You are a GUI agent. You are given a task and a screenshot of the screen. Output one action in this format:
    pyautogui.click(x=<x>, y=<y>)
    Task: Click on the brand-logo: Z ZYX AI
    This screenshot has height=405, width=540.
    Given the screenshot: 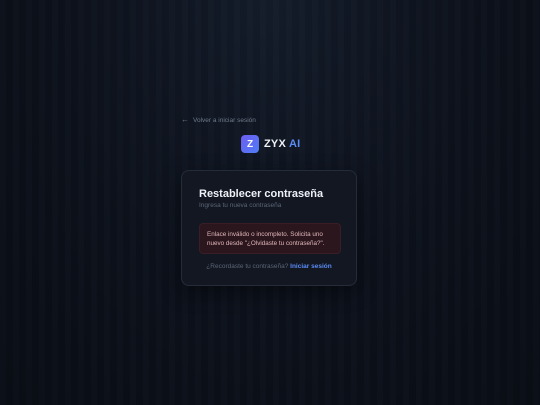 What is the action you would take?
    pyautogui.click(x=270, y=144)
    